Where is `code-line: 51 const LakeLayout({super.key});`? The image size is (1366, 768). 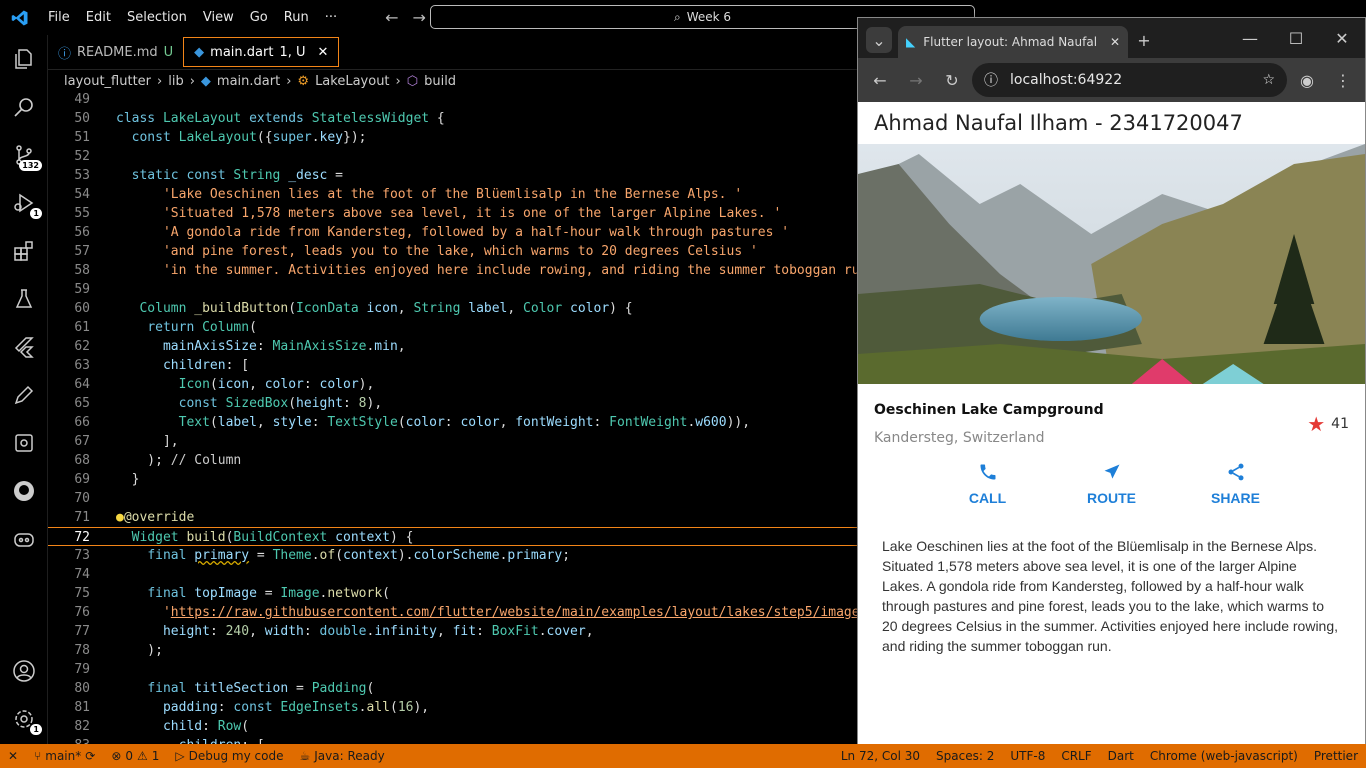
code-line: 51 const LakeLayout({super.key}); is located at coordinates (453, 137).